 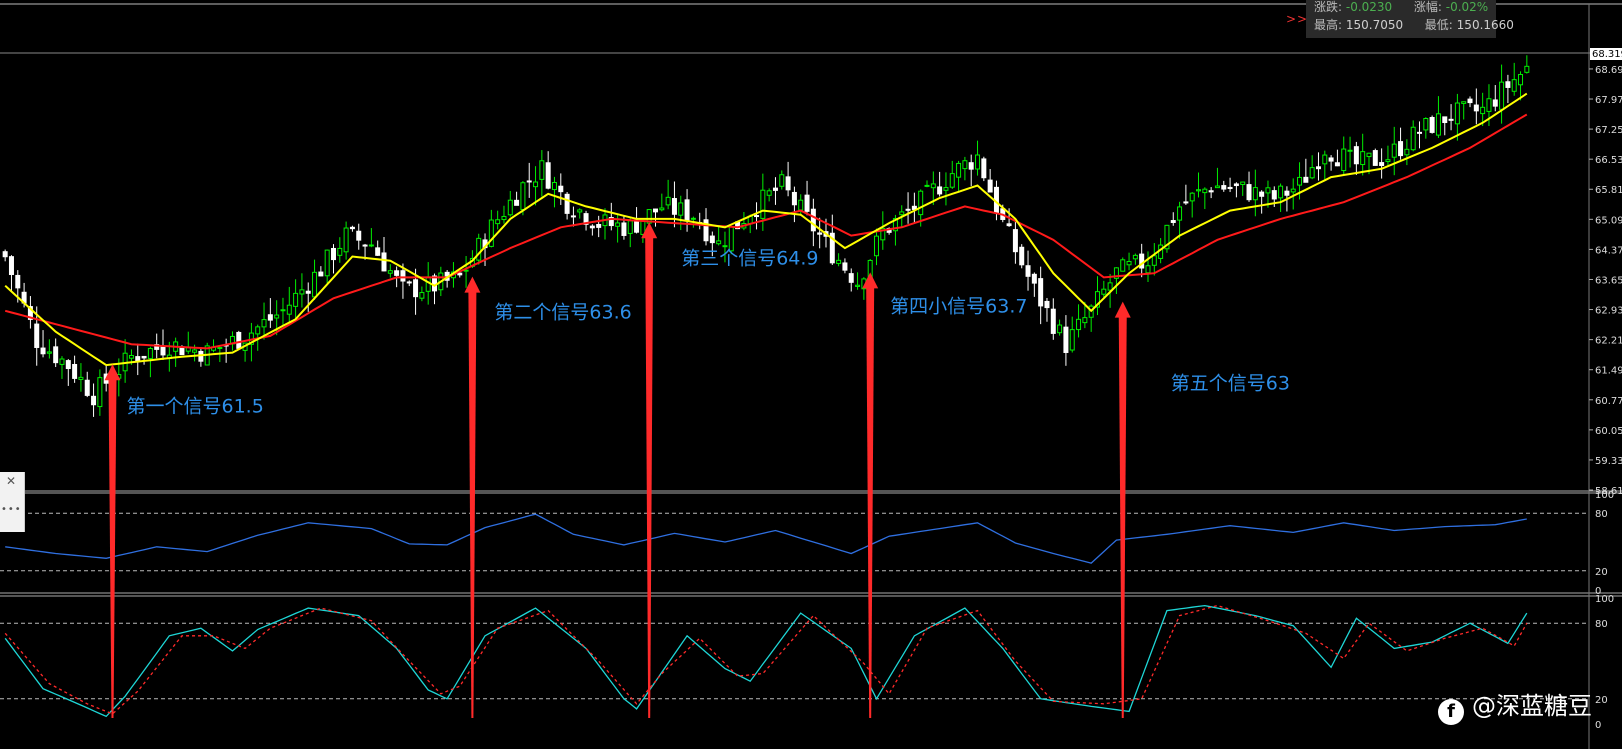 I want to click on watermark-logo-icon: f, so click(x=1451, y=712).